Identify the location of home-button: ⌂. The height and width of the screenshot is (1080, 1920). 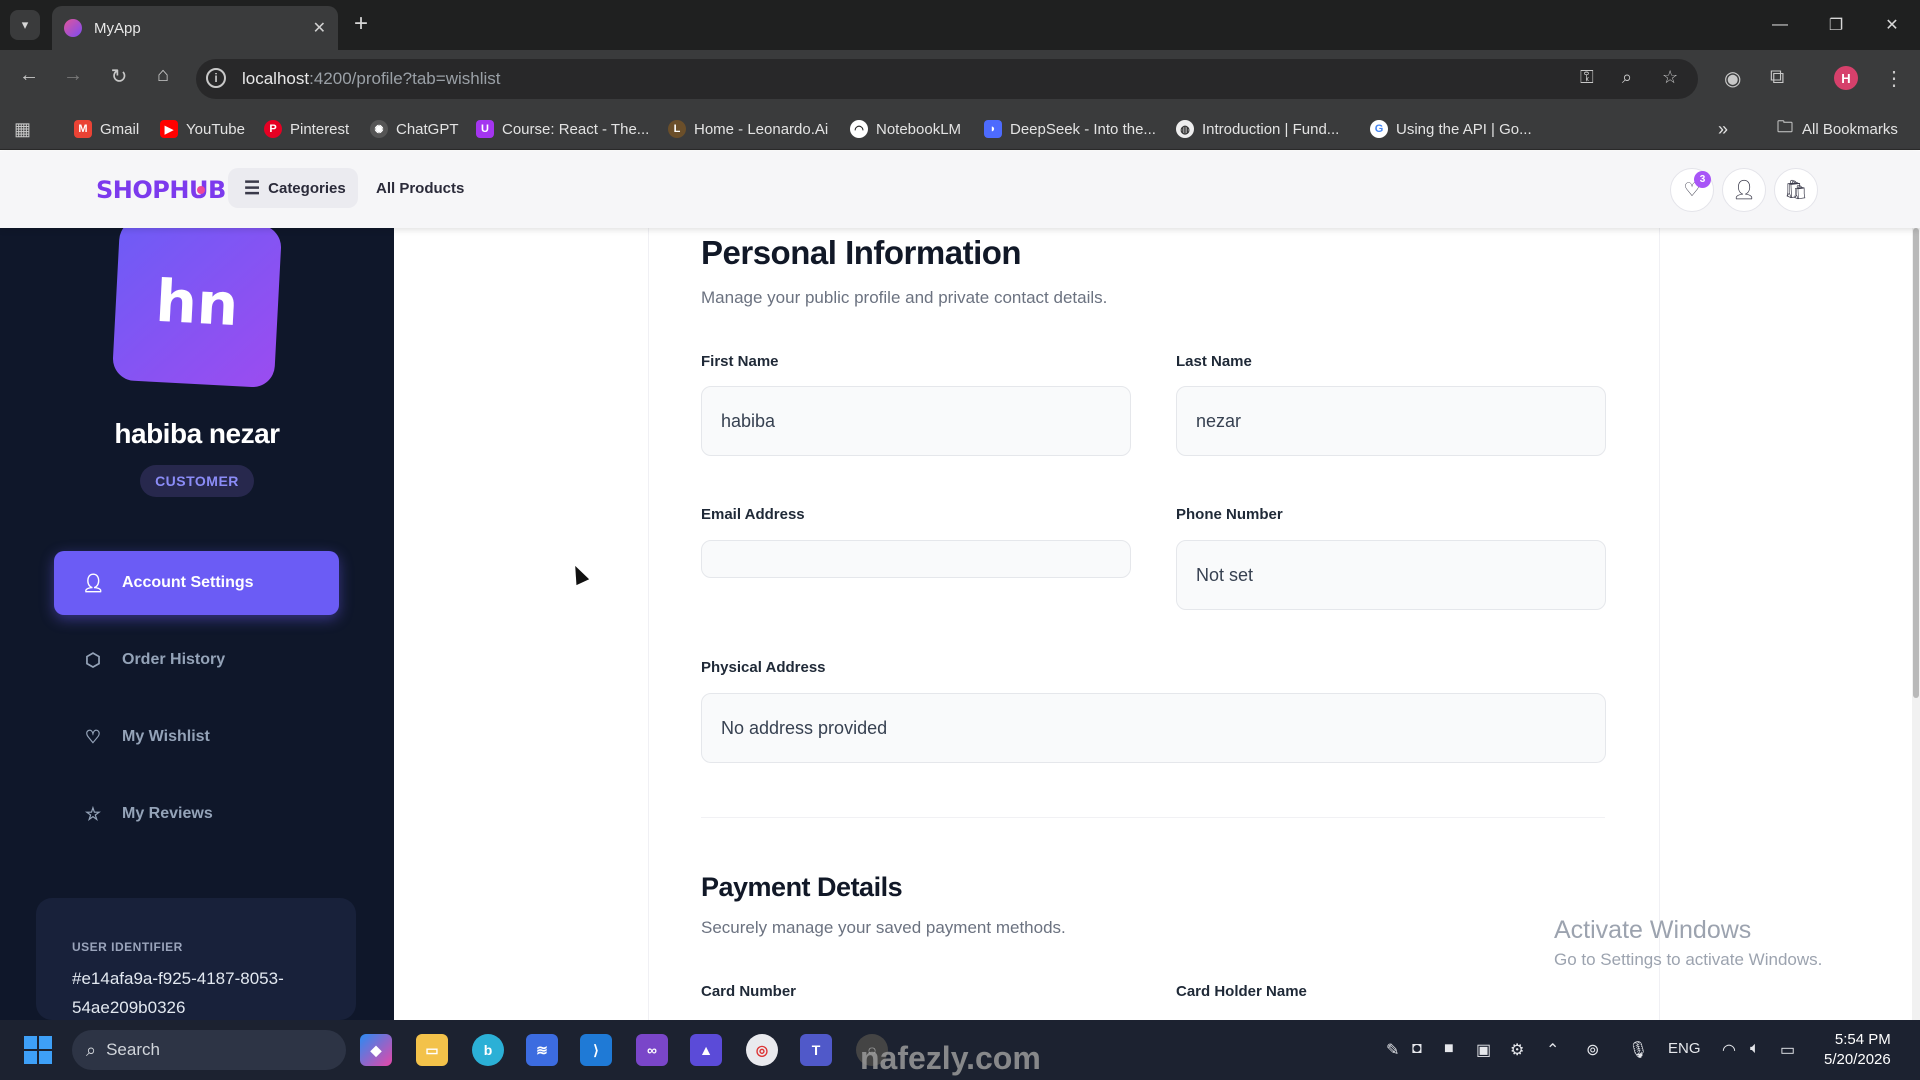
(163, 75).